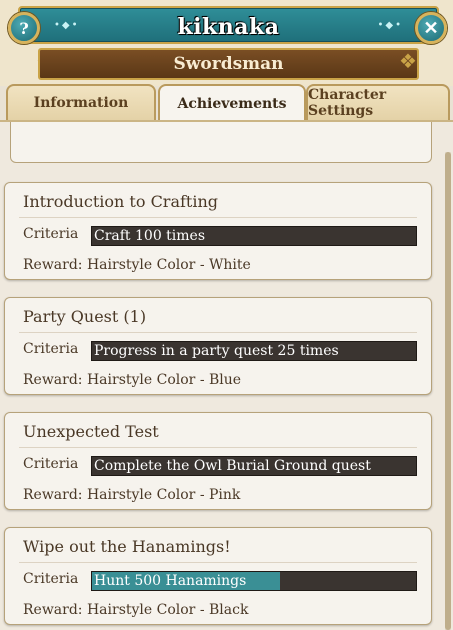 Image resolution: width=453 pixels, height=630 pixels. I want to click on achievement-title: Wipe out the Hanamings!, so click(127, 546).